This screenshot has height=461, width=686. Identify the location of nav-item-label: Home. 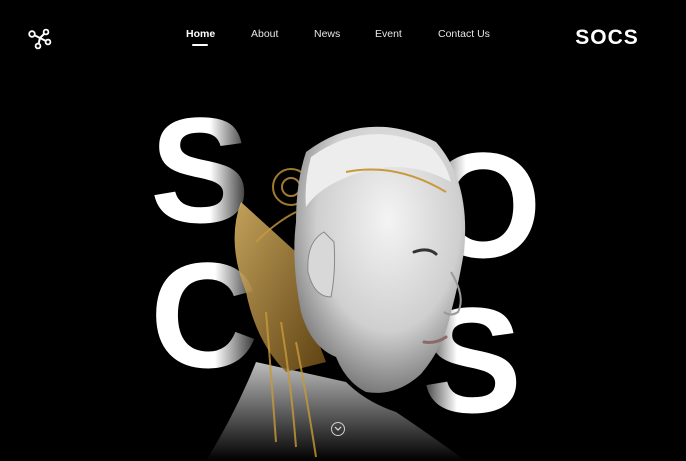
(201, 34).